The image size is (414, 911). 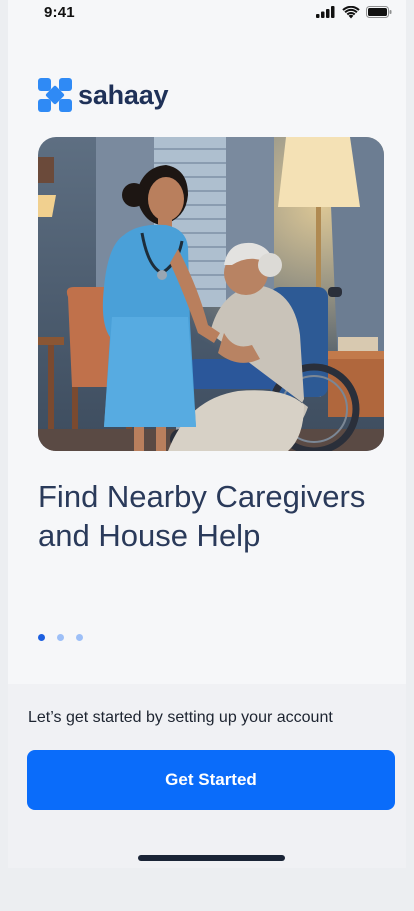 I want to click on status-time: 9:41, so click(x=59, y=12).